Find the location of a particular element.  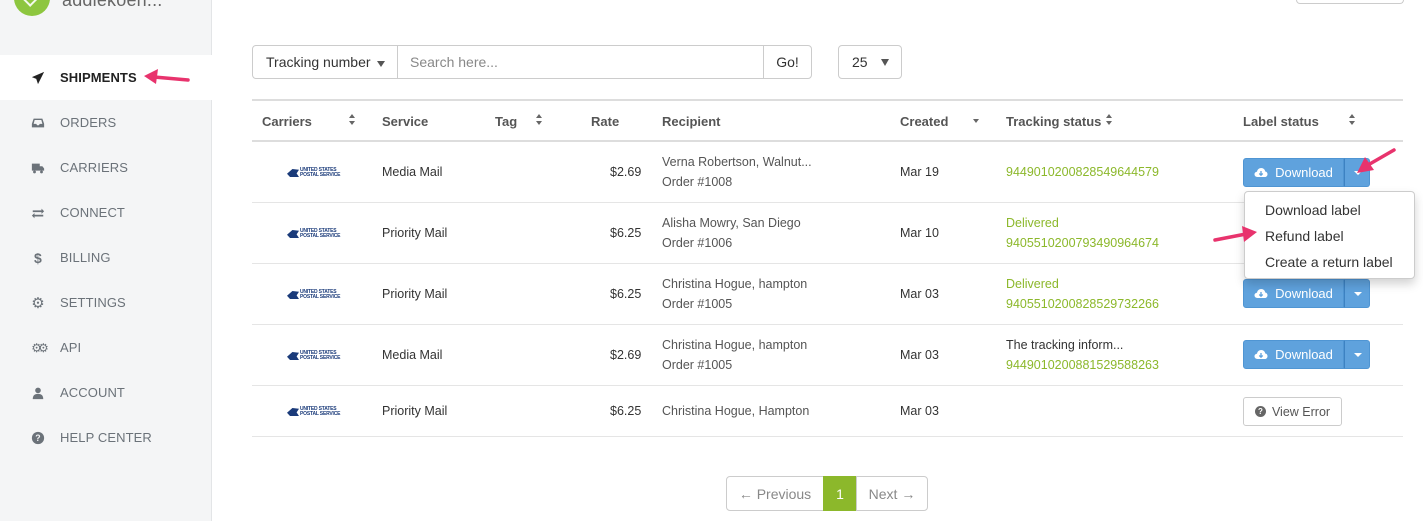

annotation-arrow-dropdown-toggle is located at coordinates (1376, 160).